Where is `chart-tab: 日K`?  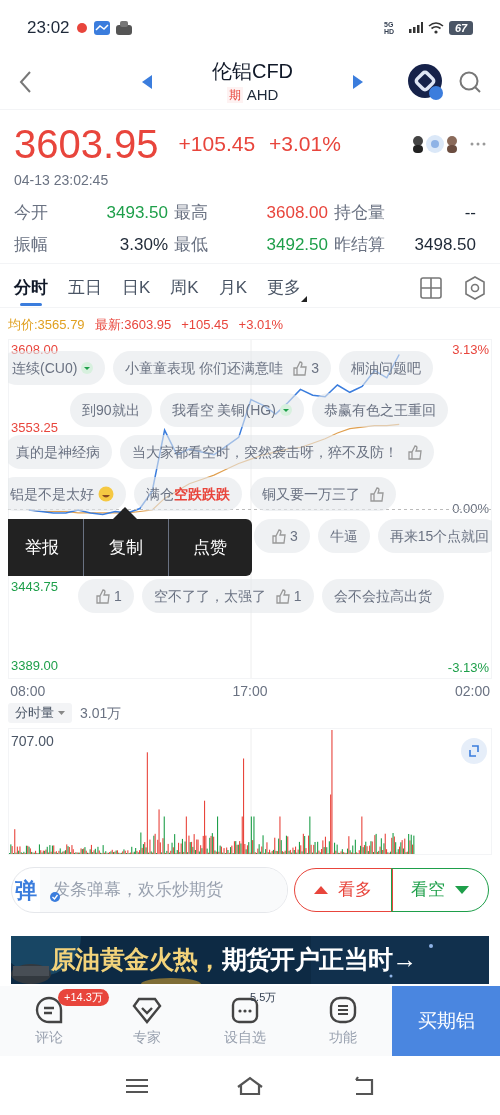 chart-tab: 日K is located at coordinates (136, 287).